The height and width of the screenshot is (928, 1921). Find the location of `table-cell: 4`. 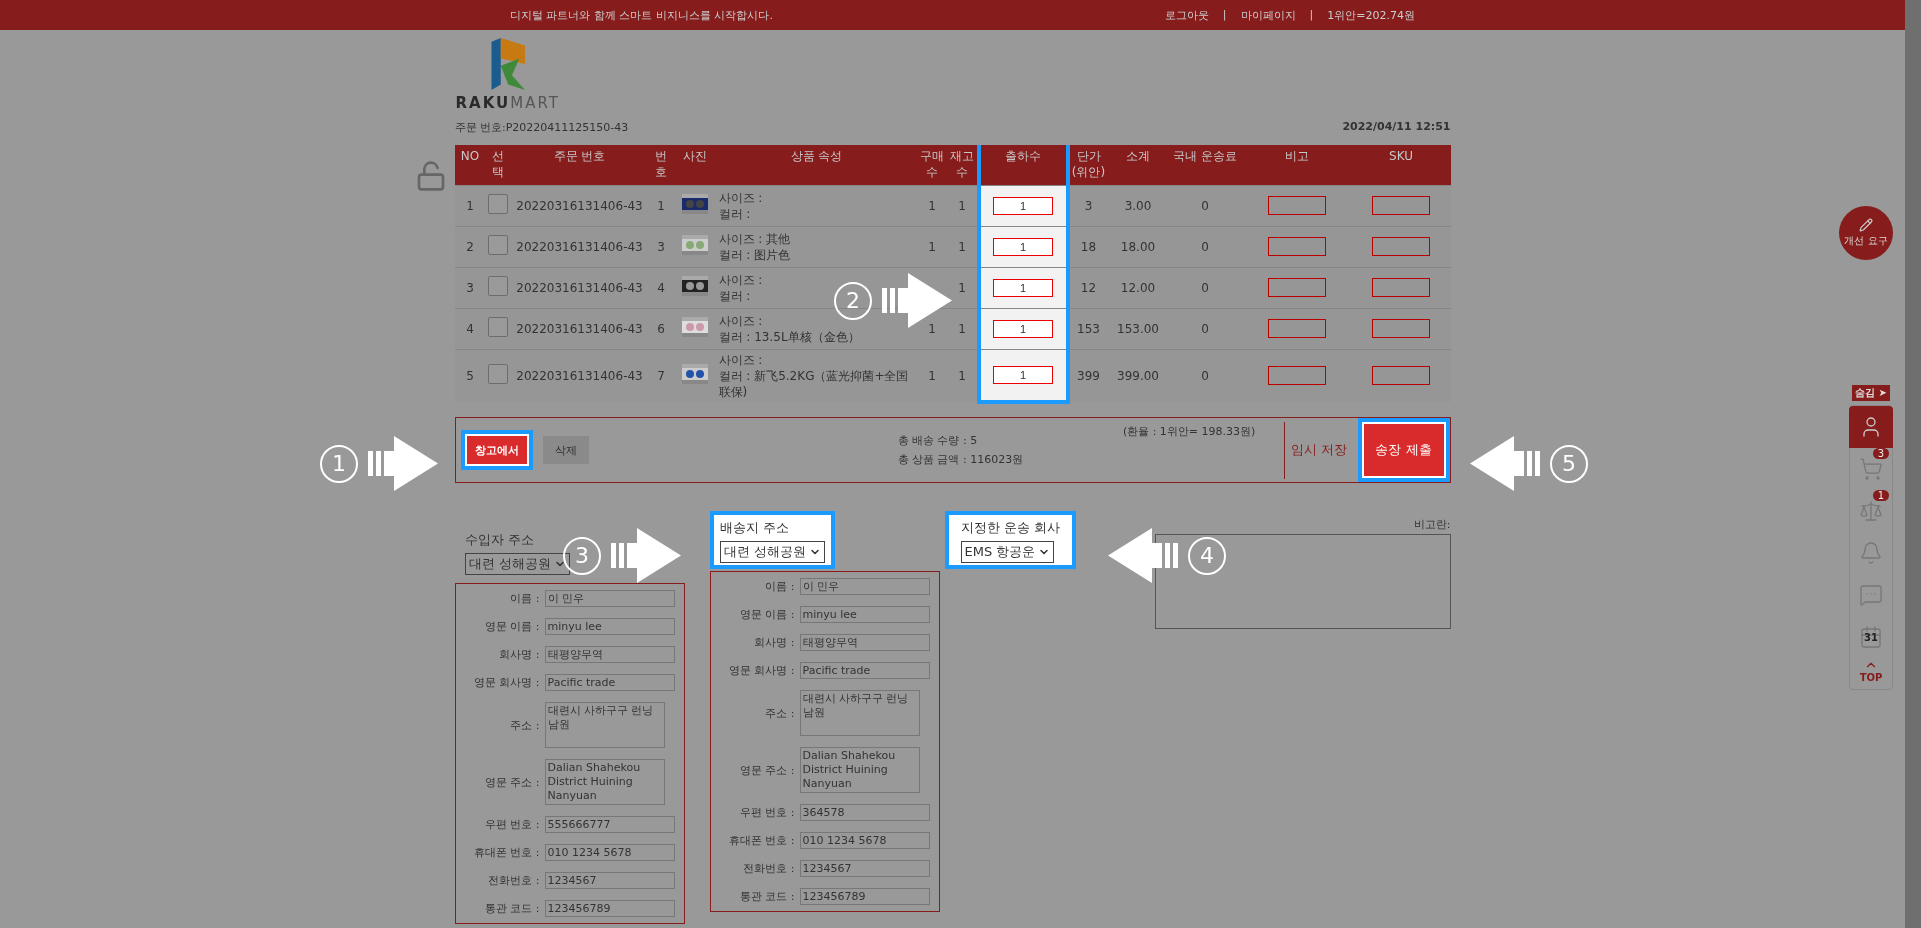

table-cell: 4 is located at coordinates (661, 287).